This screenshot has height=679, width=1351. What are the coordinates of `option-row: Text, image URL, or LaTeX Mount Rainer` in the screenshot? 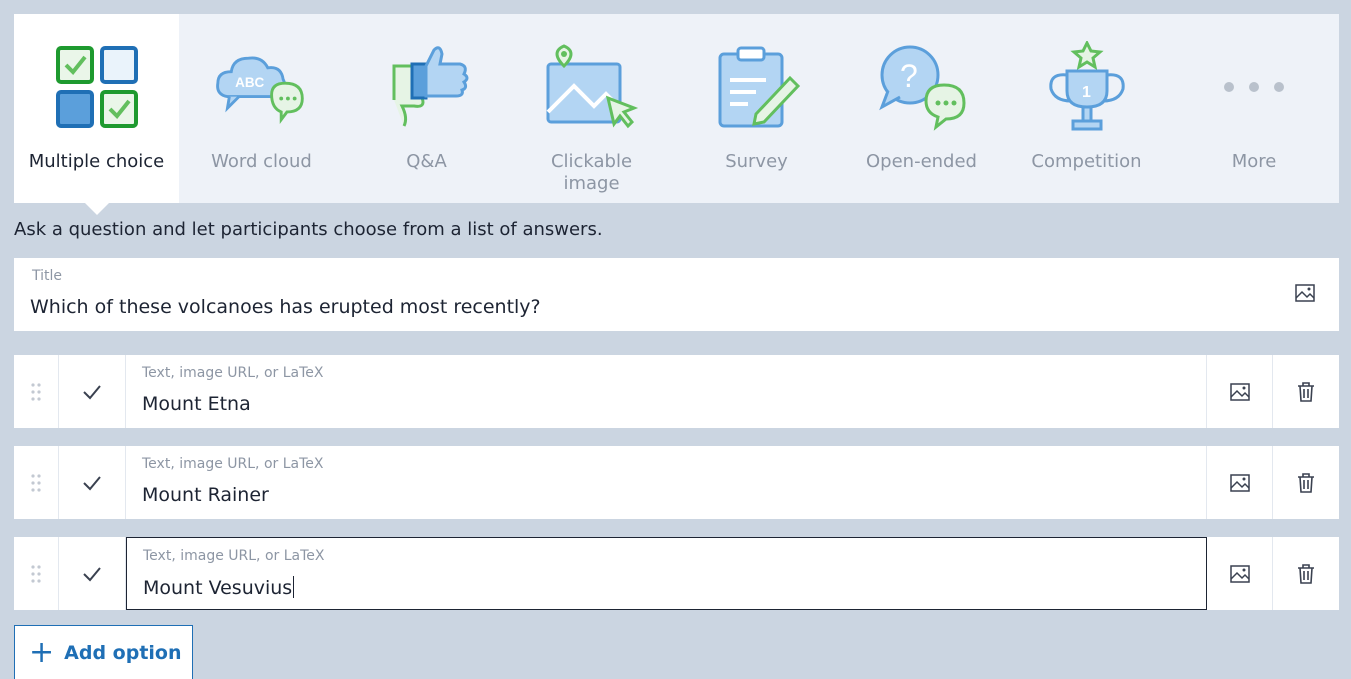 It's located at (676, 482).